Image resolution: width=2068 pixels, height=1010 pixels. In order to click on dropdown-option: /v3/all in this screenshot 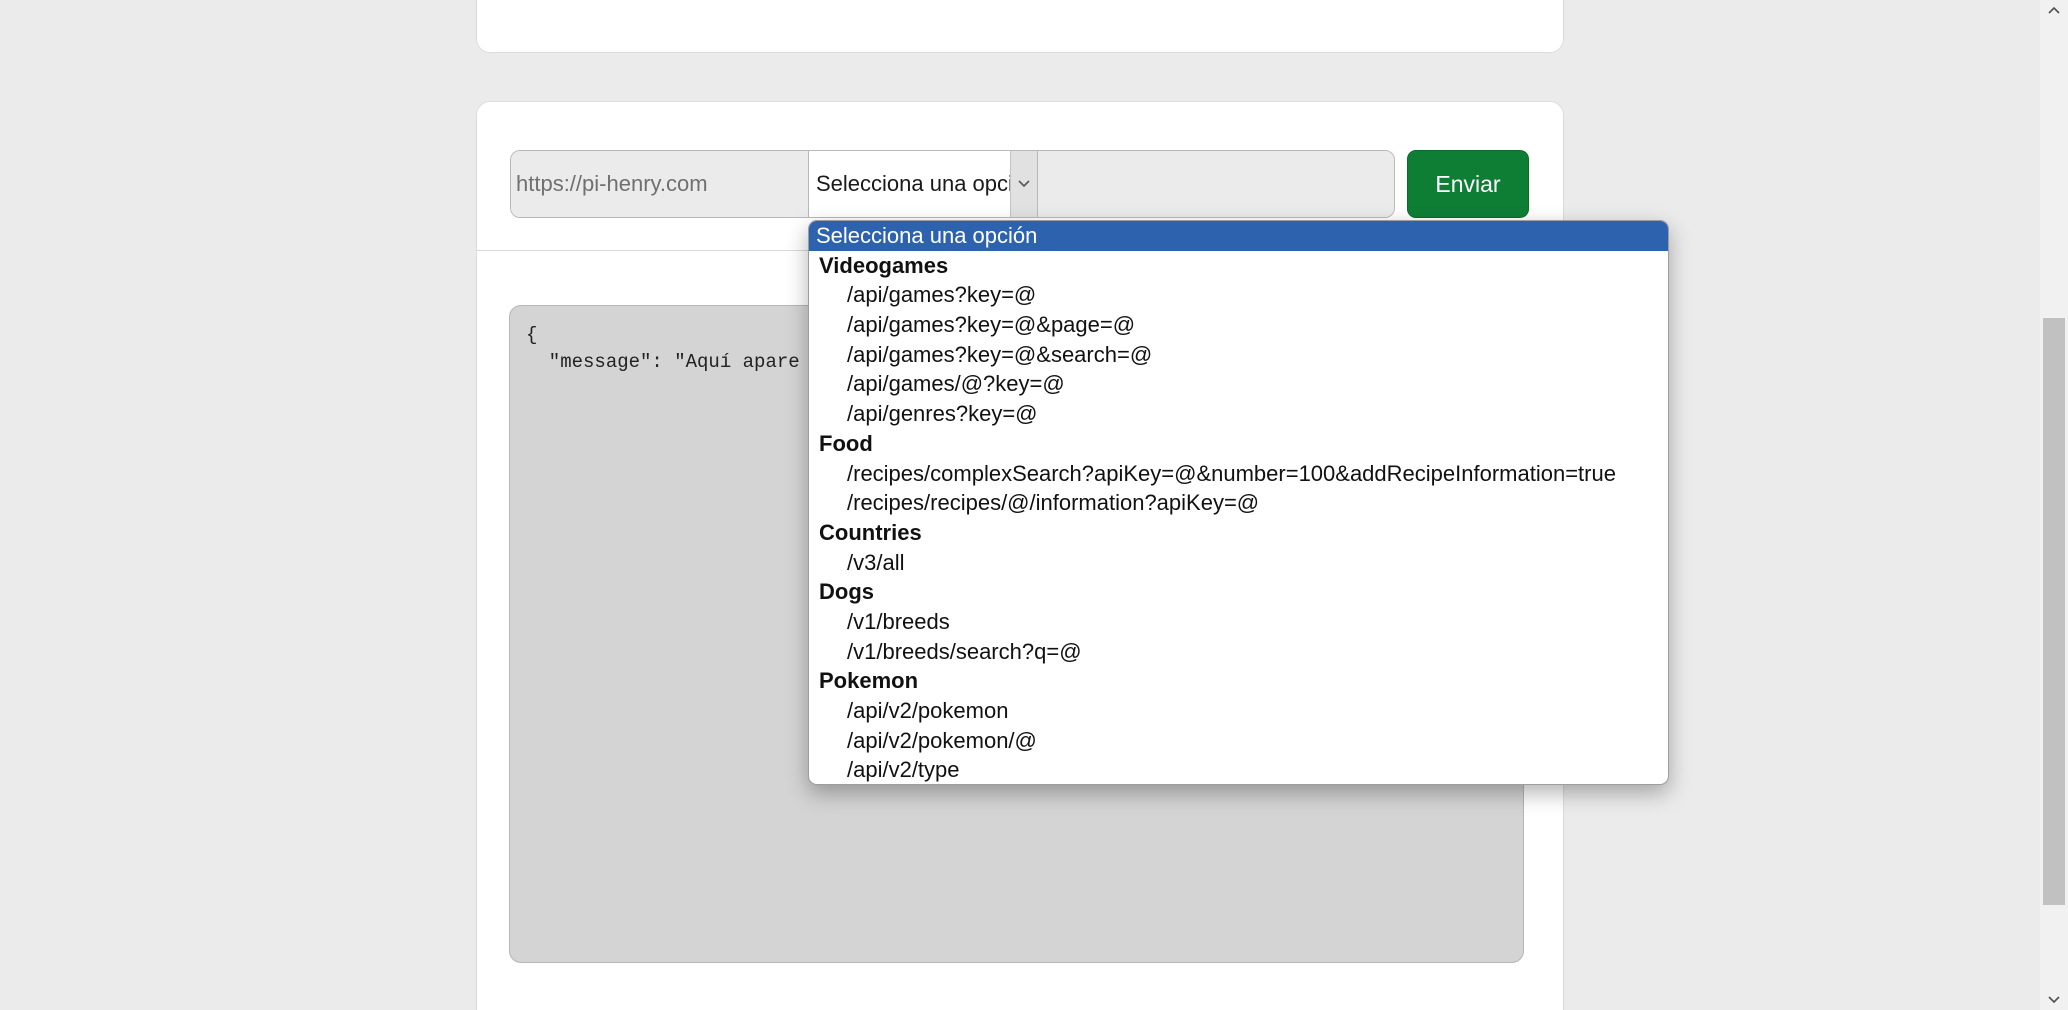, I will do `click(1238, 563)`.